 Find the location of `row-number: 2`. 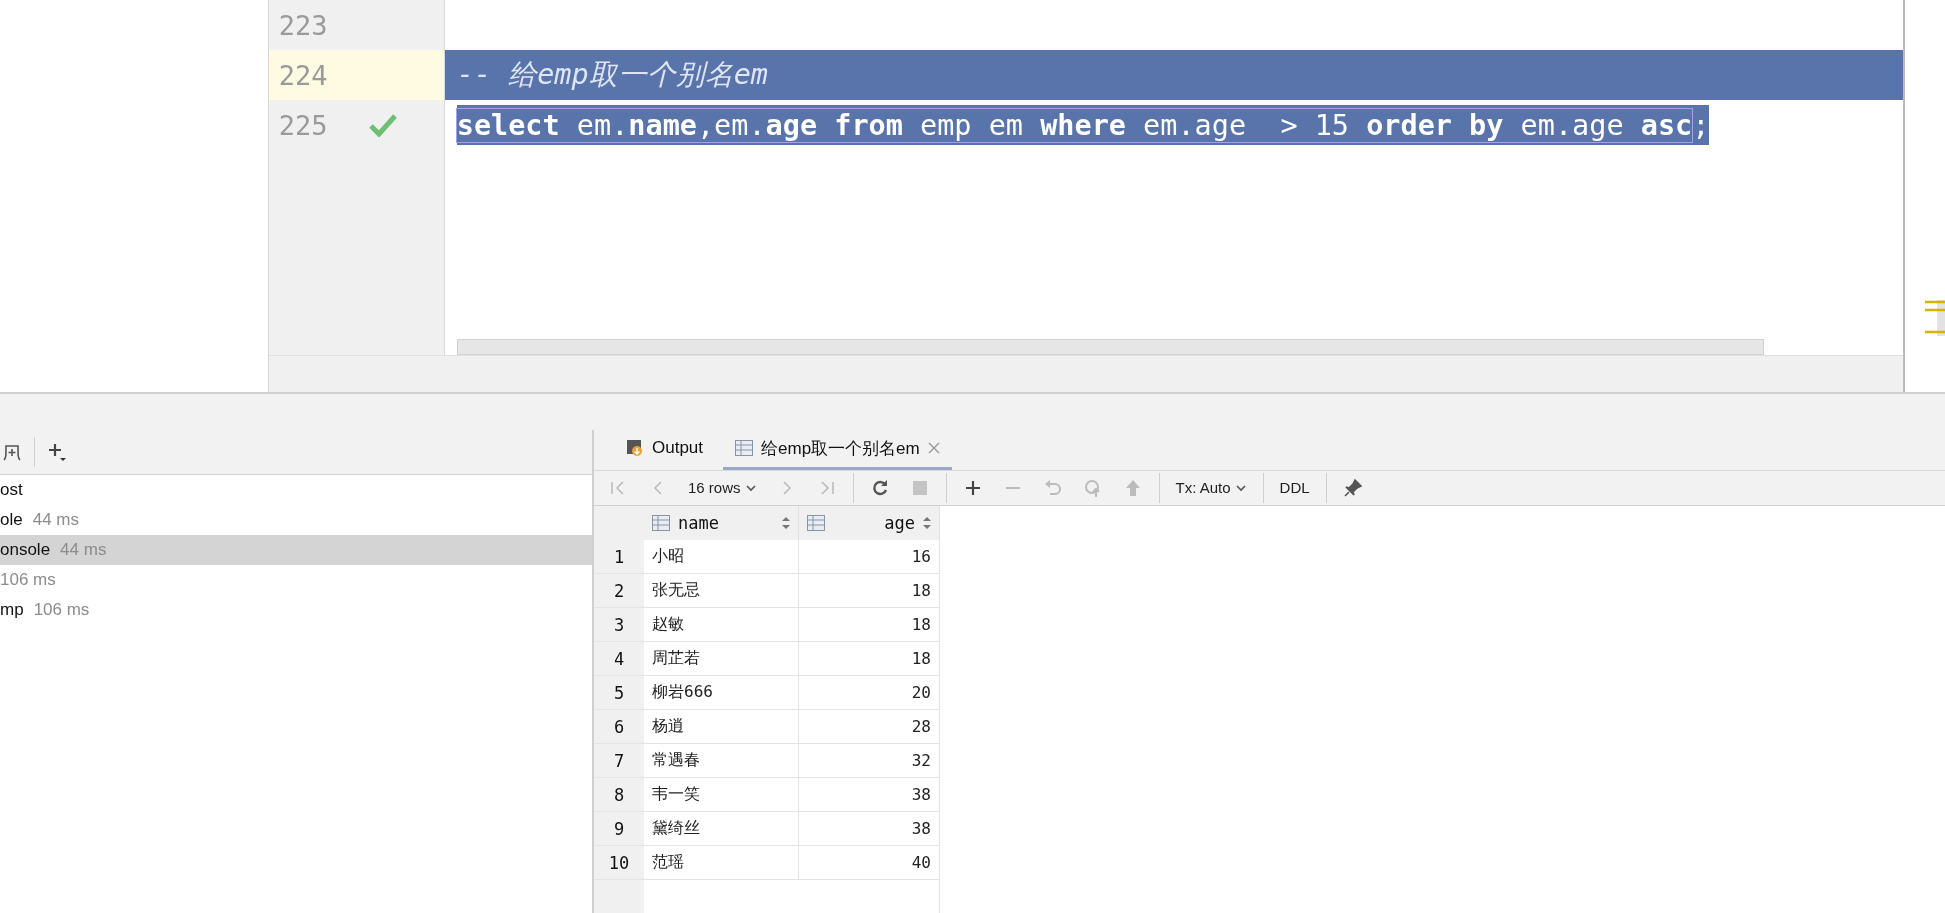

row-number: 2 is located at coordinates (619, 591).